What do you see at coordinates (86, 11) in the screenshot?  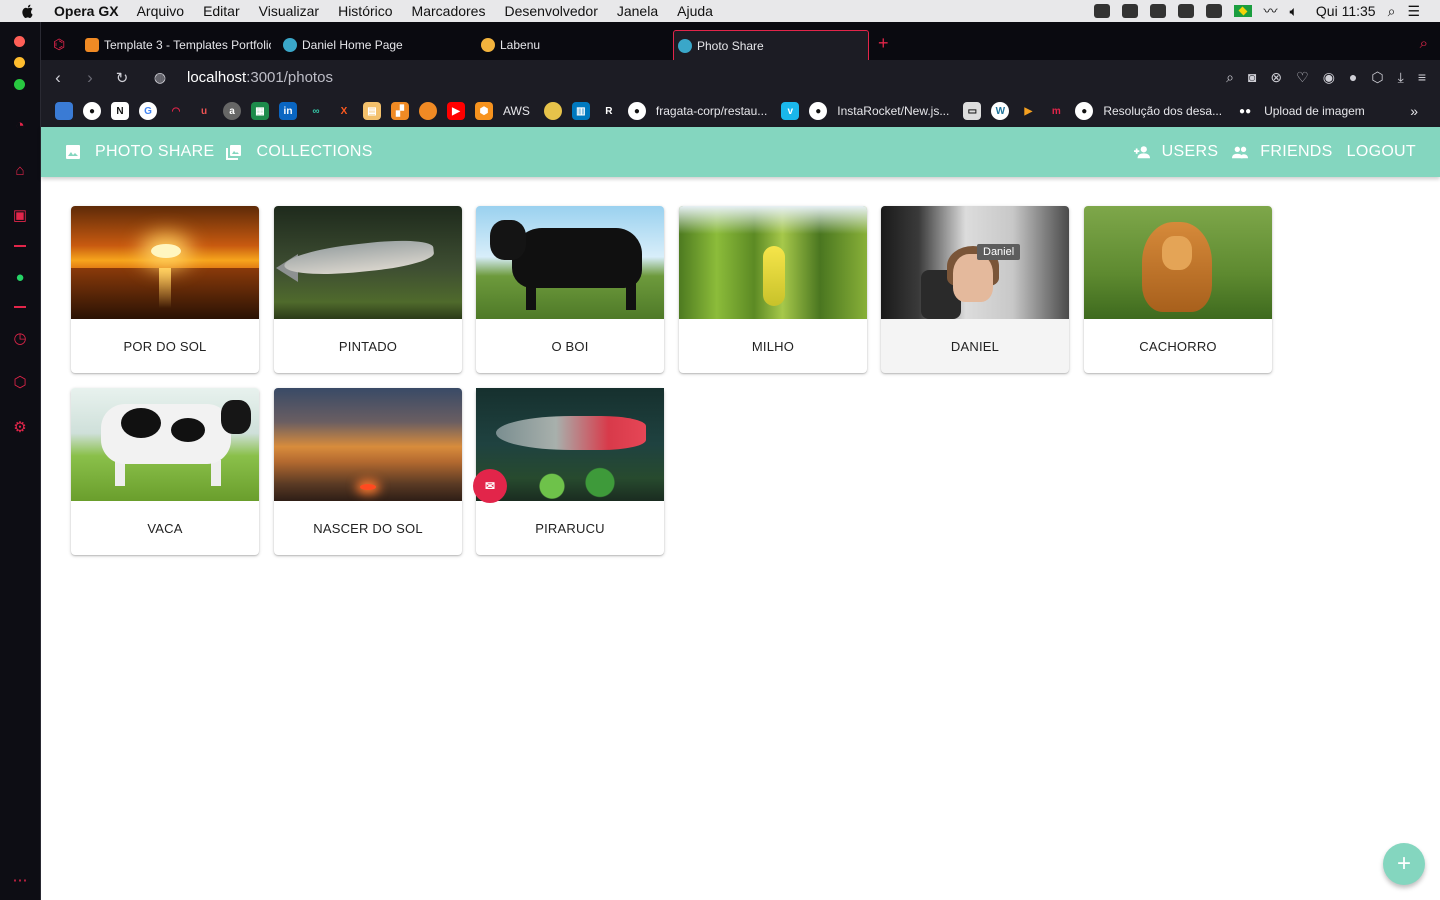 I see `app-menu-name: Opera GX` at bounding box center [86, 11].